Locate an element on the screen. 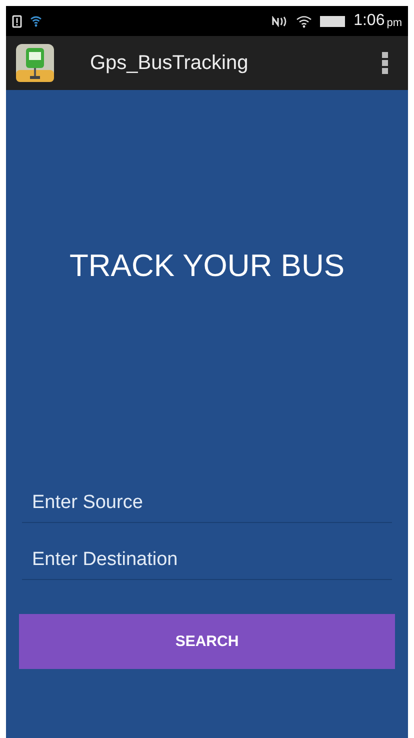 This screenshot has height=738, width=414. clock-period: pm is located at coordinates (394, 23).